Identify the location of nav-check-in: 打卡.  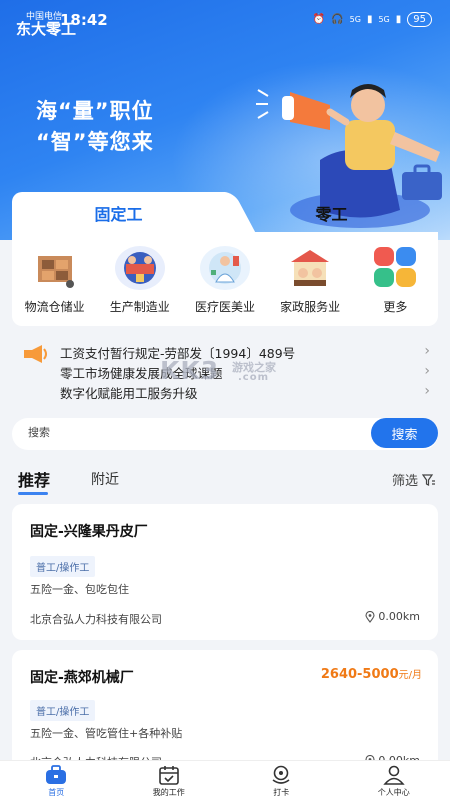
(281, 780).